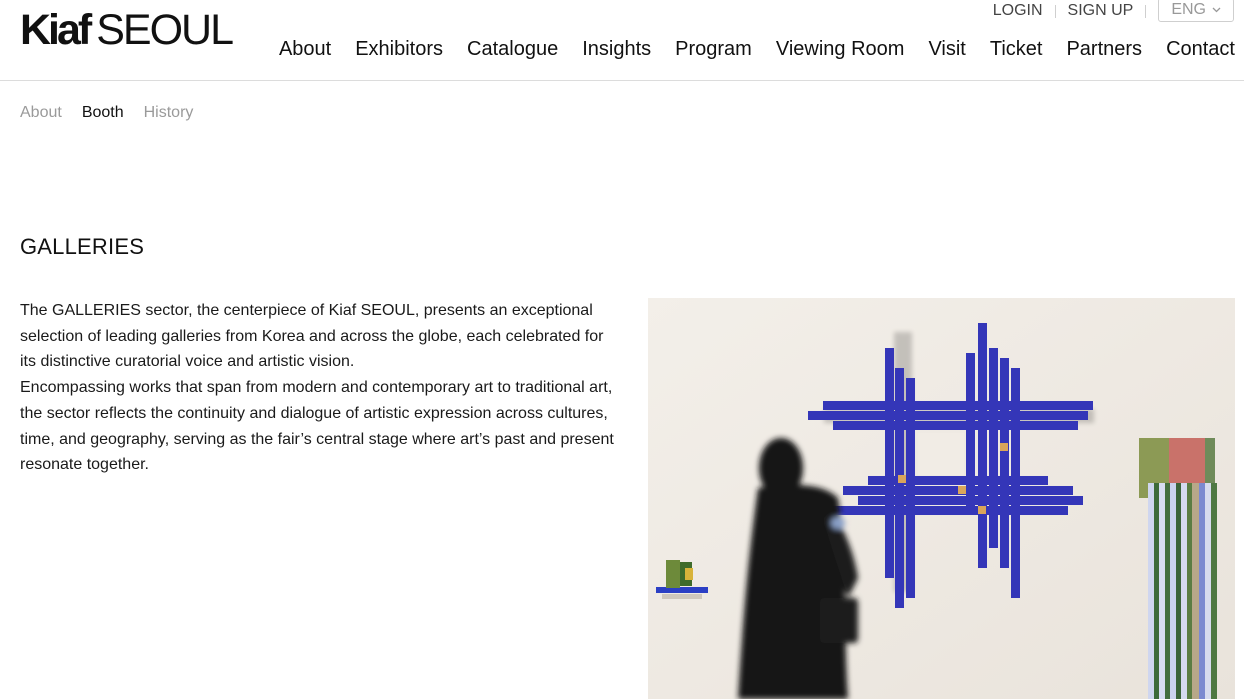 The height and width of the screenshot is (699, 1244). I want to click on signup-link: SIGN UP, so click(1101, 11).